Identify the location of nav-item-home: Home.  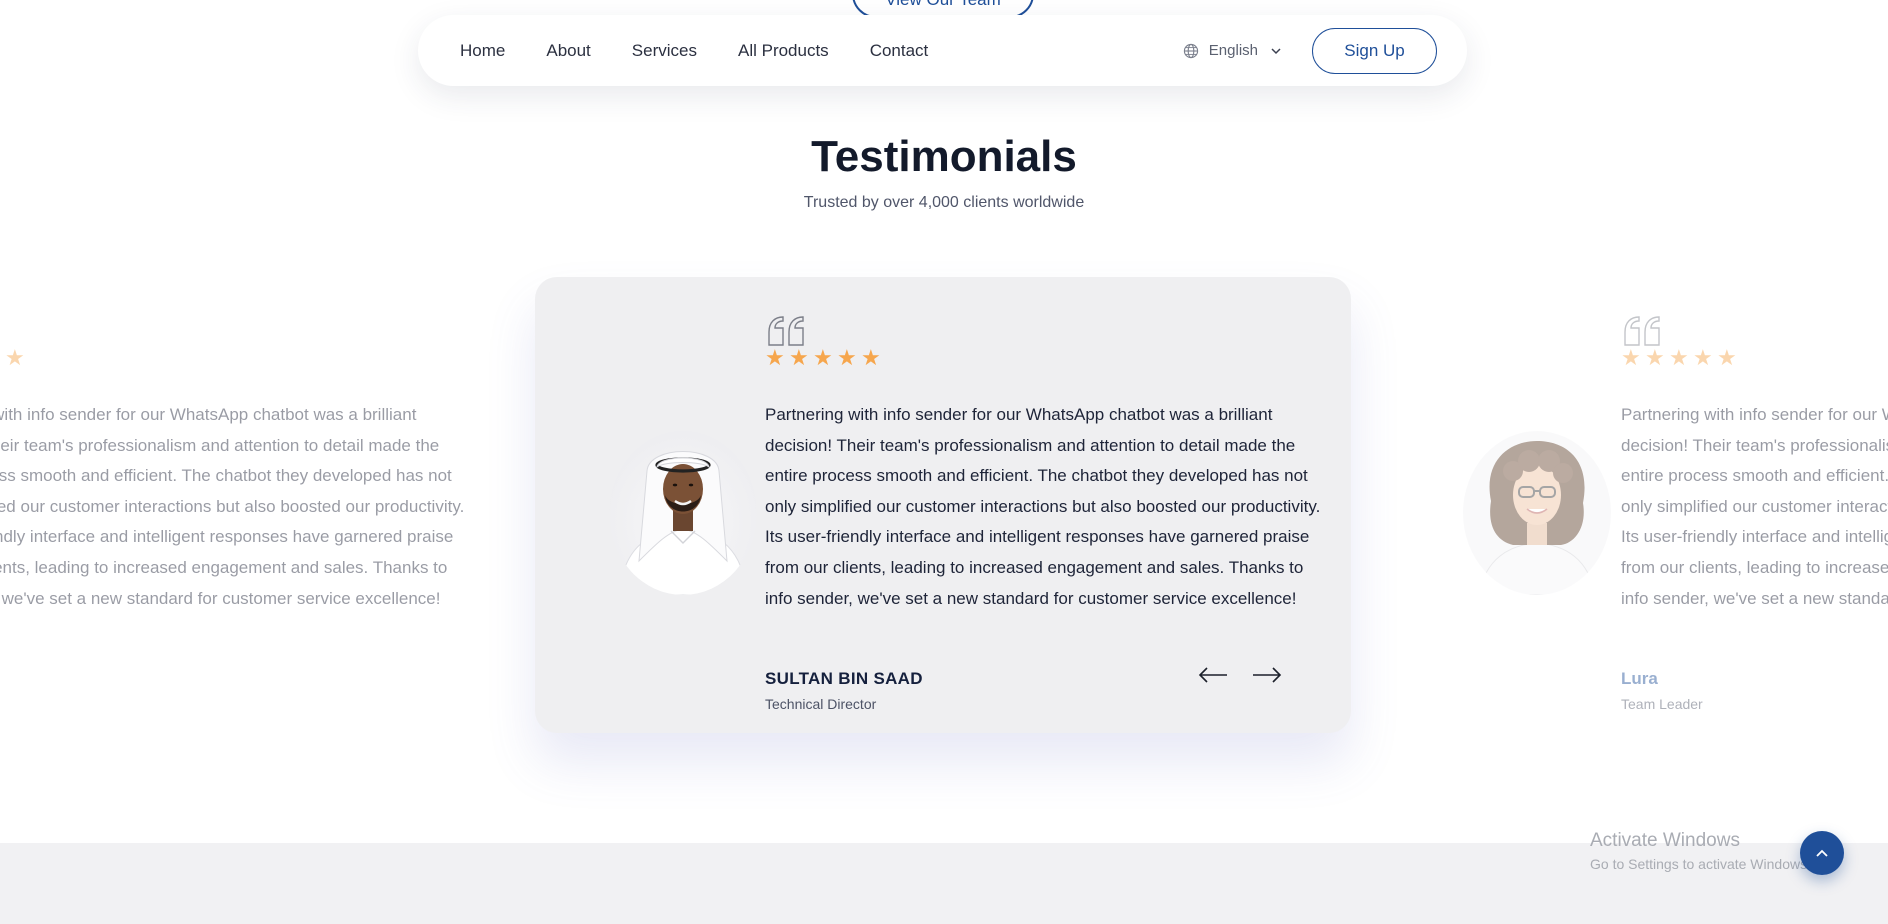
(482, 51).